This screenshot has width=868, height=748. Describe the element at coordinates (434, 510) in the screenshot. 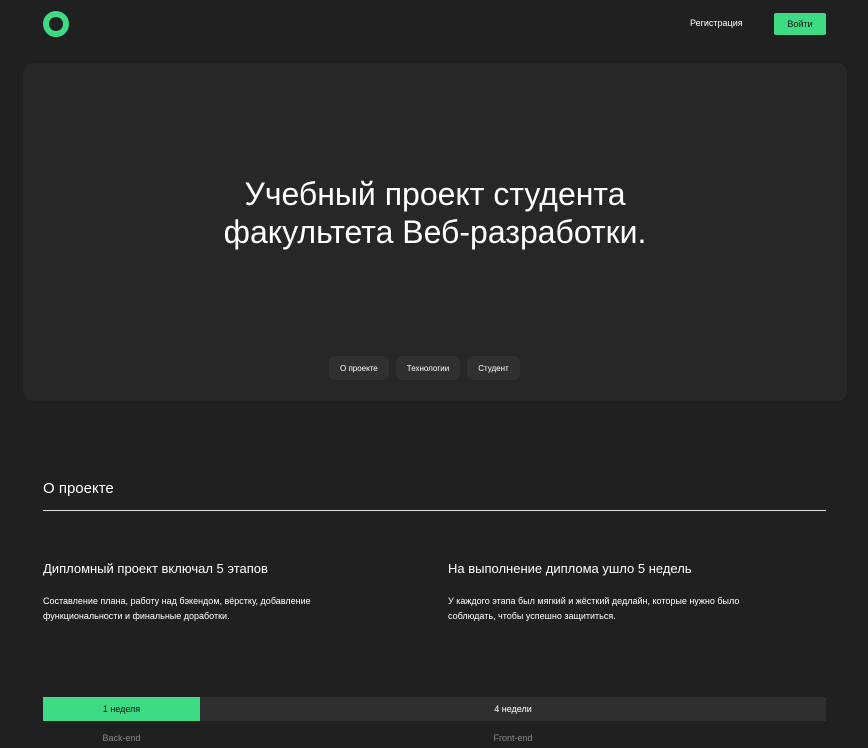

I see `section-divider` at that location.